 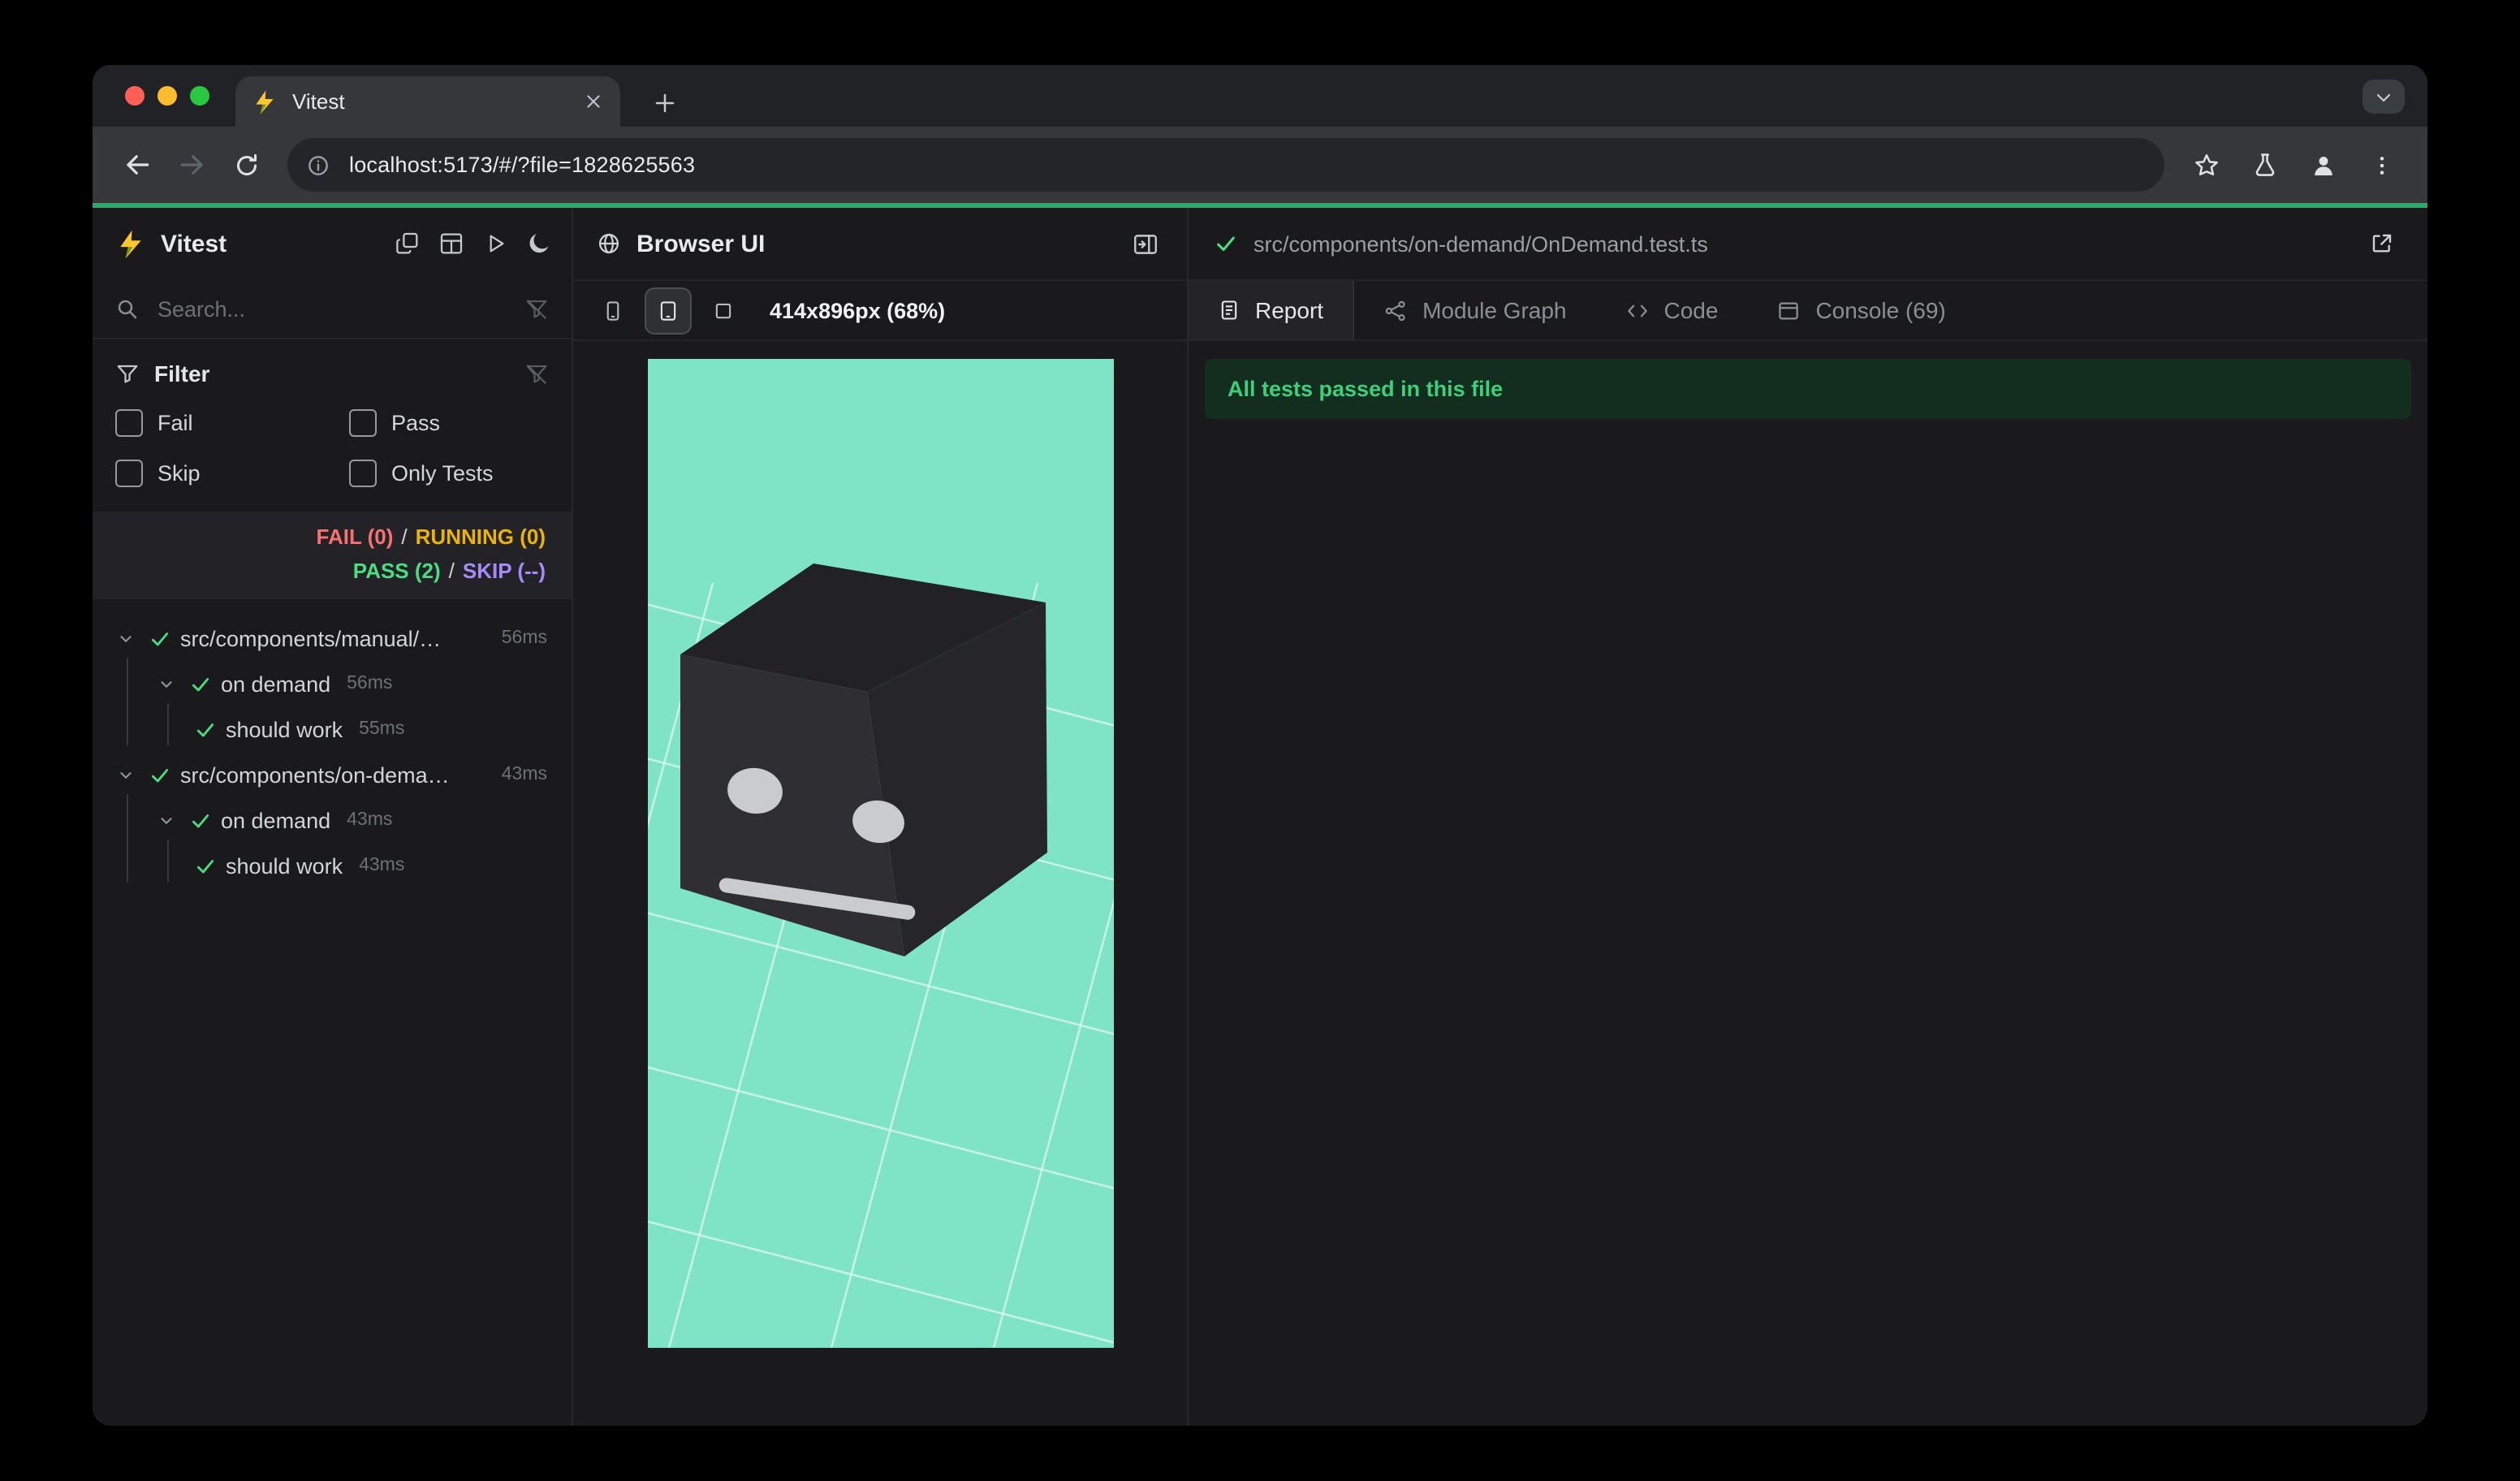 What do you see at coordinates (333, 774) in the screenshot?
I see `tree-row-file: src/components/on-dema… 43ms` at bounding box center [333, 774].